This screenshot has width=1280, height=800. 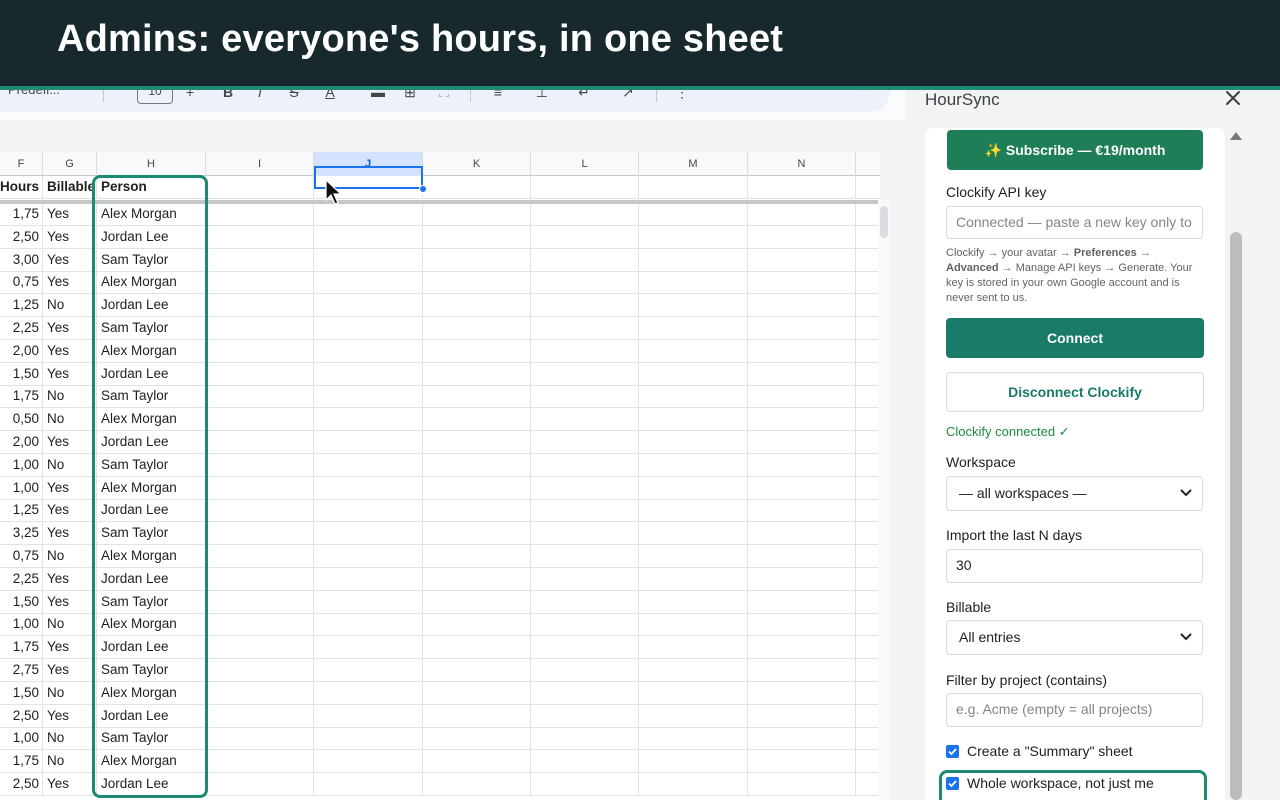 I want to click on project-filter-input: e.g. Acme (empty = all projects), so click(x=1074, y=710).